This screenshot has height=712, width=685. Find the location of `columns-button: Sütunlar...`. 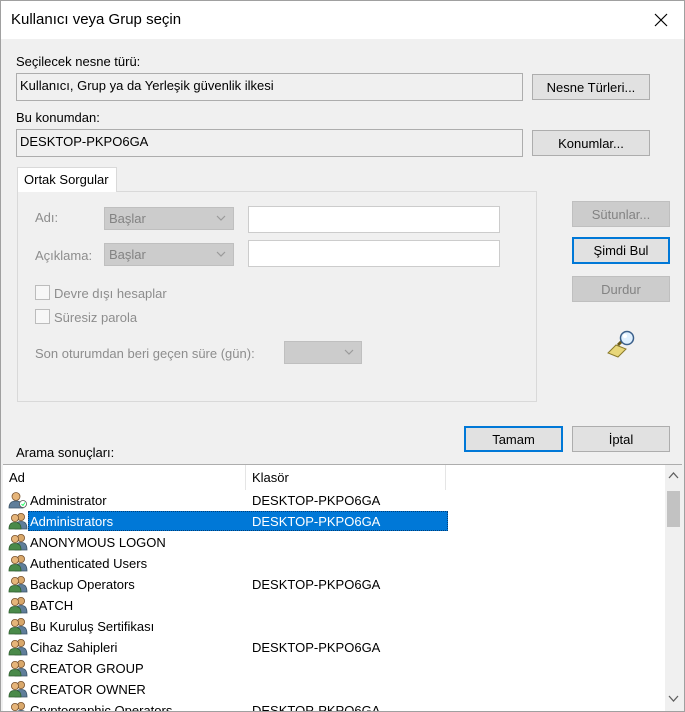

columns-button: Sütunlar... is located at coordinates (621, 214).